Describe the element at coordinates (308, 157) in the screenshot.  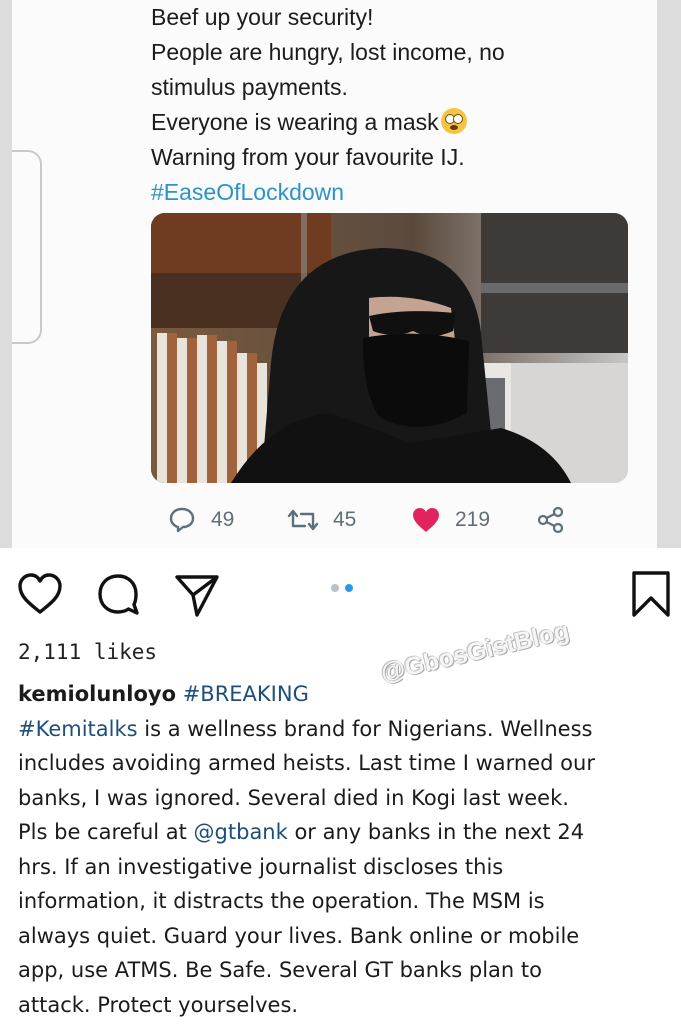
I see `tweet-line: Warning from your favourite IJ.` at that location.